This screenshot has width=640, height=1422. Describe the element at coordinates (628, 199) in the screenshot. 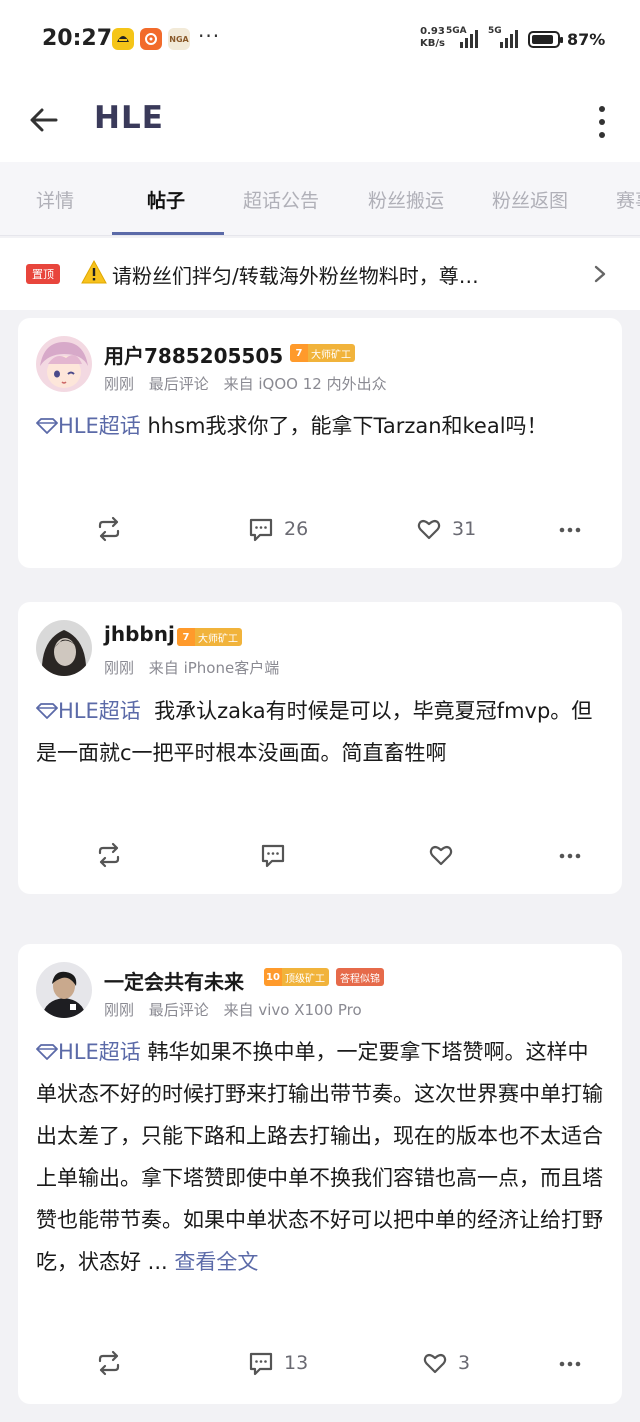

I see `tab-matches: 赛事` at that location.